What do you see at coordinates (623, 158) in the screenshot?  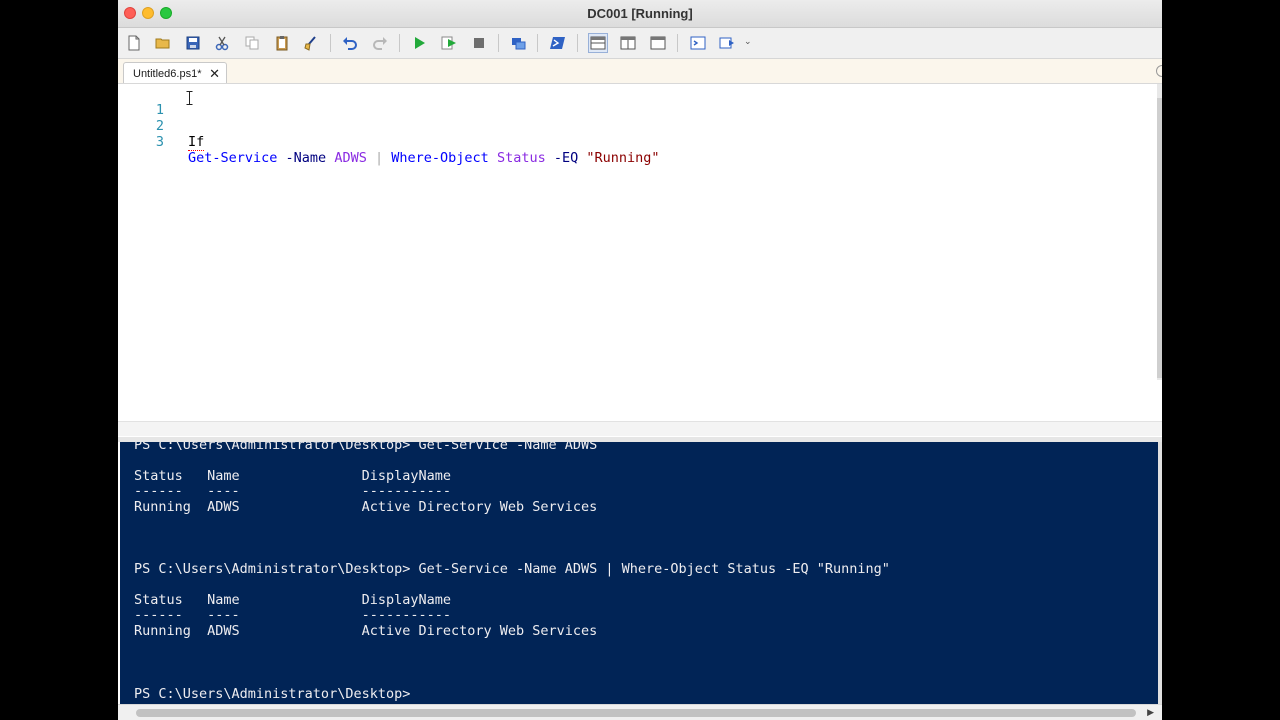 I see `token-string: "Running"` at bounding box center [623, 158].